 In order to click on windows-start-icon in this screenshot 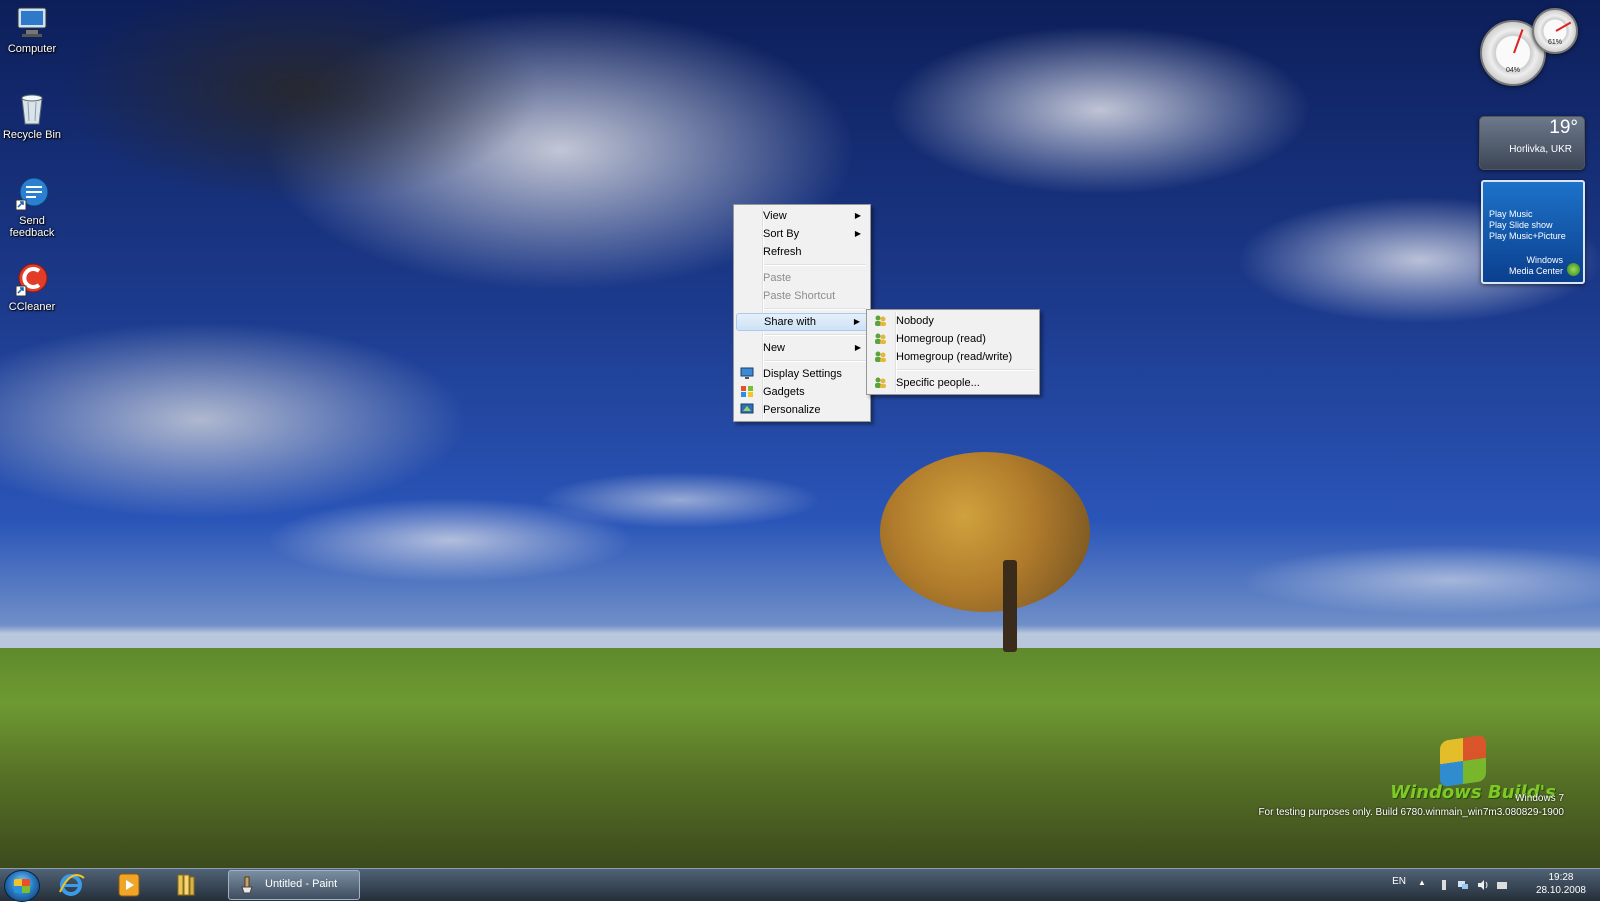, I will do `click(22, 886)`.